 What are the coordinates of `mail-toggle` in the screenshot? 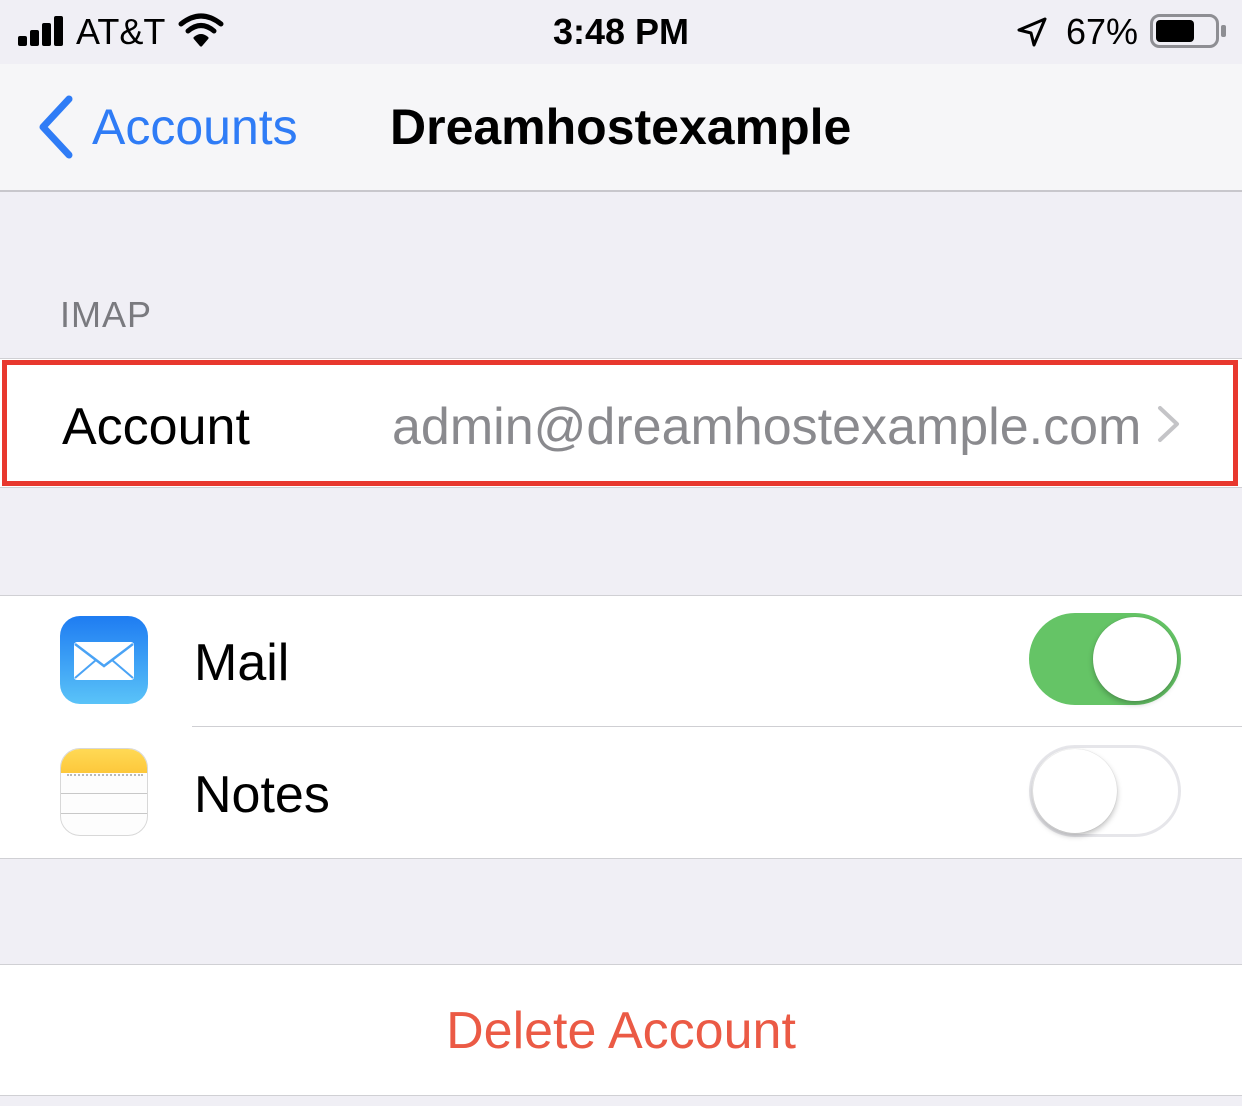 It's located at (1105, 659).